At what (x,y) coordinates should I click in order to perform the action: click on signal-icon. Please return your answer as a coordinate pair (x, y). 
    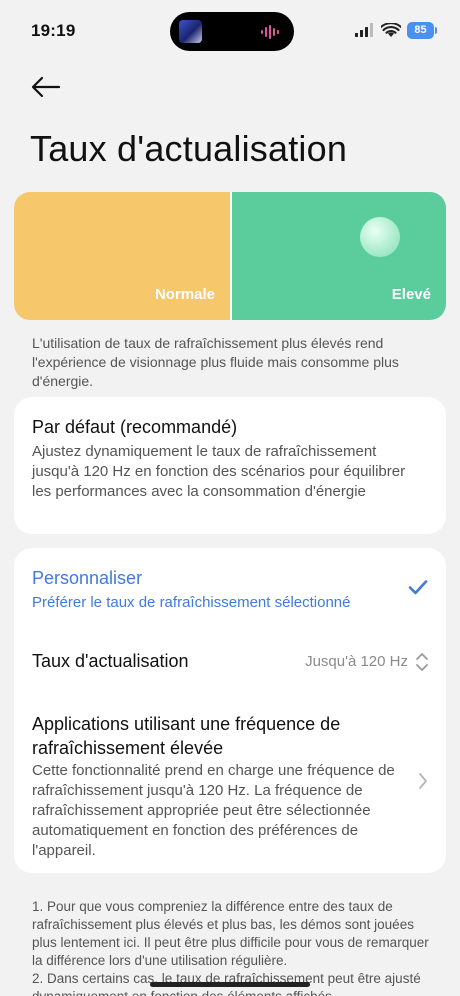
    Looking at the image, I should click on (364, 30).